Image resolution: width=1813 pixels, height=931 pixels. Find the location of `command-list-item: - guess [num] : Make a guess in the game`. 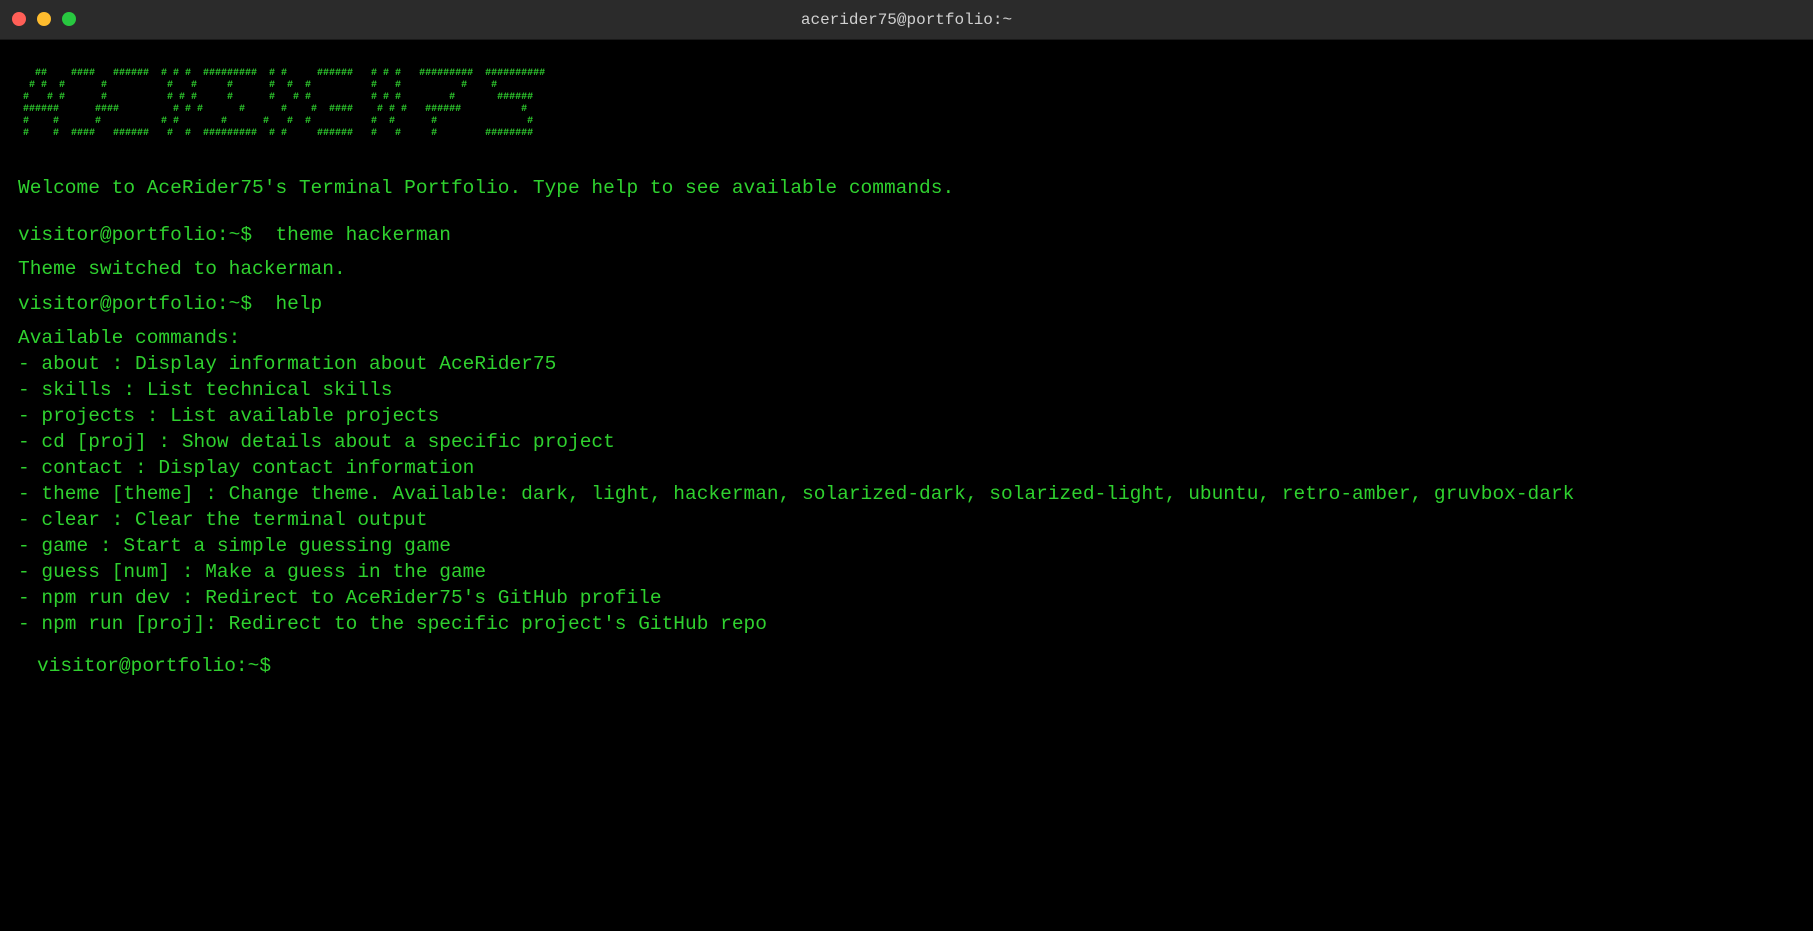

command-list-item: - guess [num] : Make a guess in the game is located at coordinates (252, 572).